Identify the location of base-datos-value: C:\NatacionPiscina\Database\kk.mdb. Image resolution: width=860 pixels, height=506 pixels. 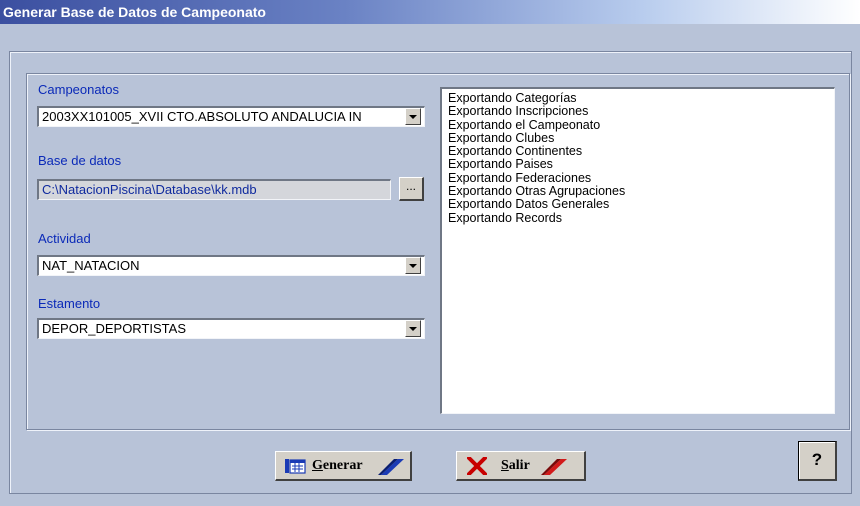
(149, 189).